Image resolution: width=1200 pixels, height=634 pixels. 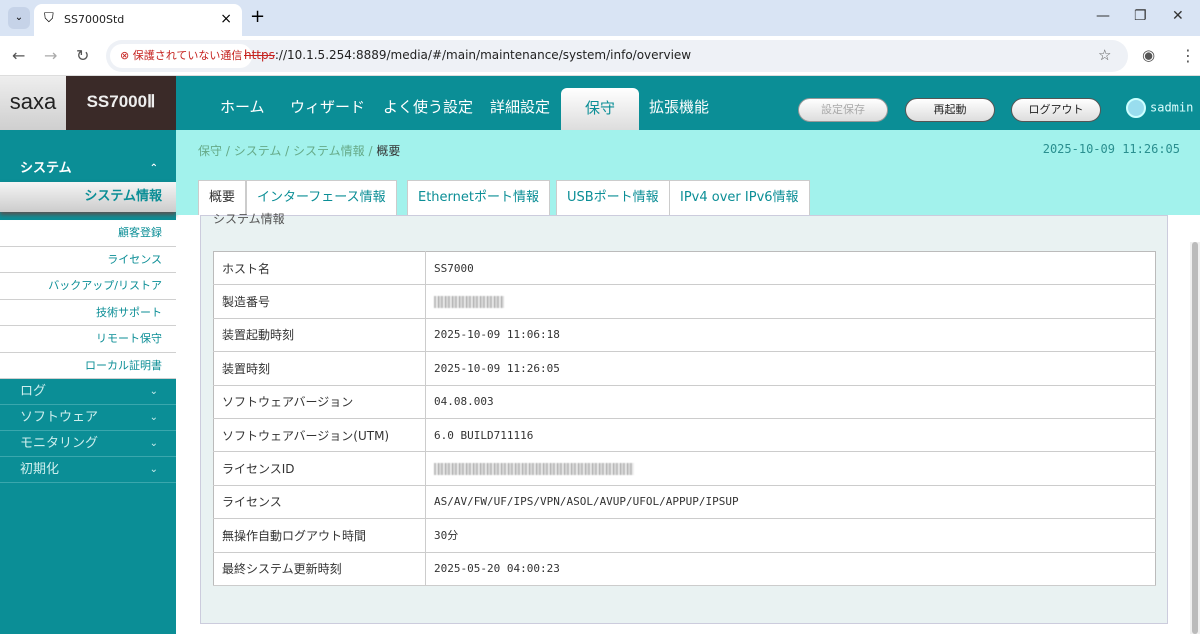 What do you see at coordinates (478, 197) in the screenshot?
I see `tab-ethernet: Ethernetポート情報` at bounding box center [478, 197].